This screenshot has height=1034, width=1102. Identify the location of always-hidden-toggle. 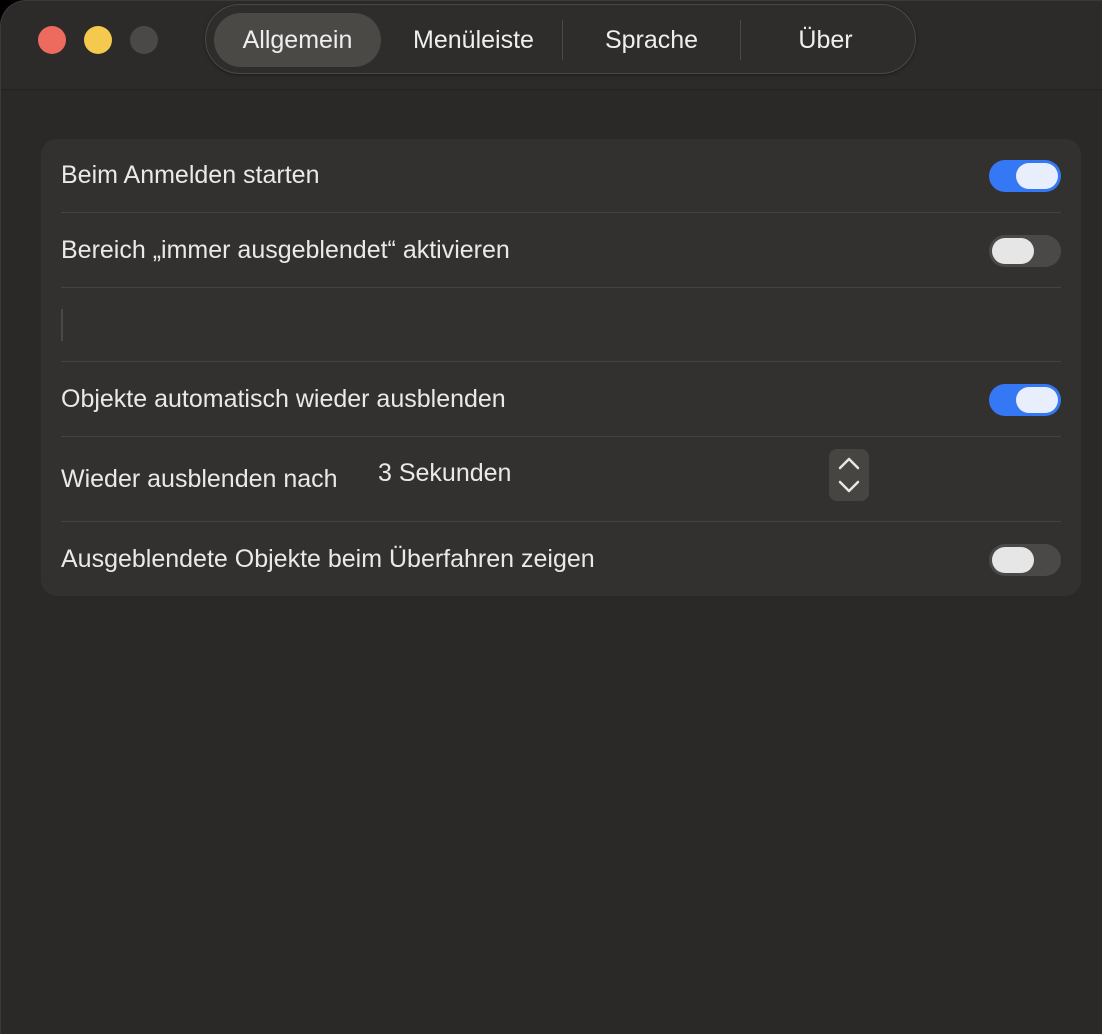
(1025, 251).